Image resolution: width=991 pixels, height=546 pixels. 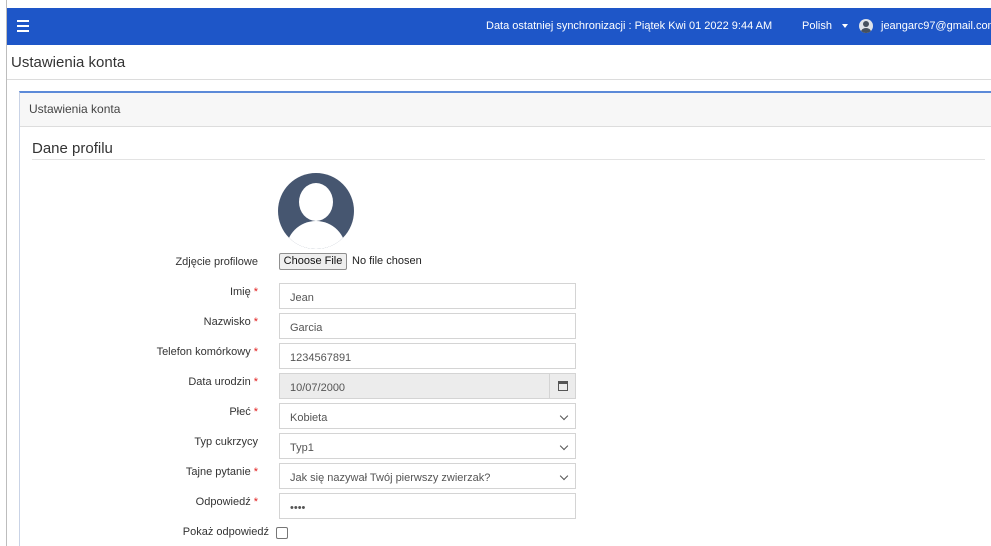 I want to click on last-name-label: Nazwisko *, so click(x=230, y=322).